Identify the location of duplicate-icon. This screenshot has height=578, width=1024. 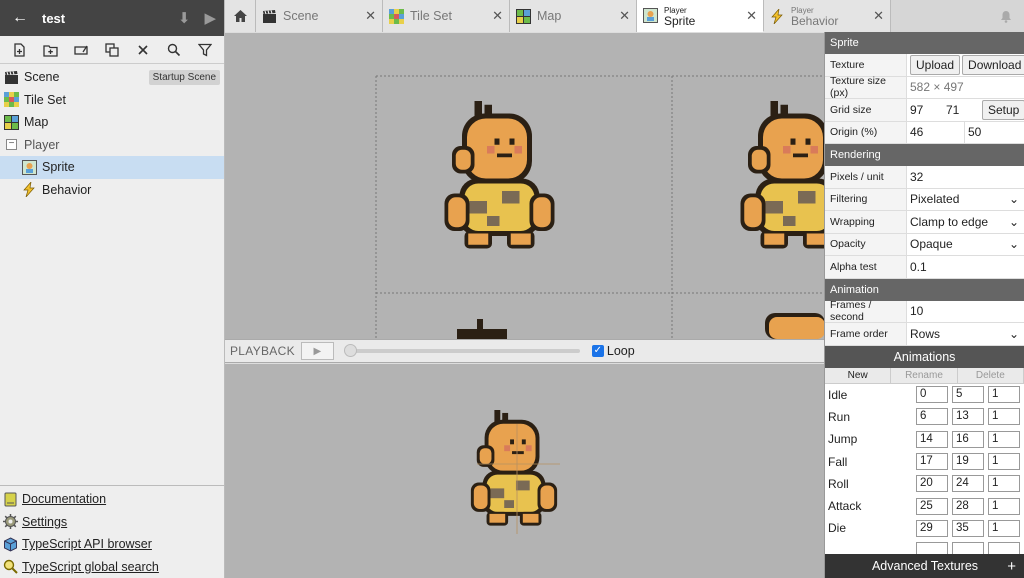
(112, 50).